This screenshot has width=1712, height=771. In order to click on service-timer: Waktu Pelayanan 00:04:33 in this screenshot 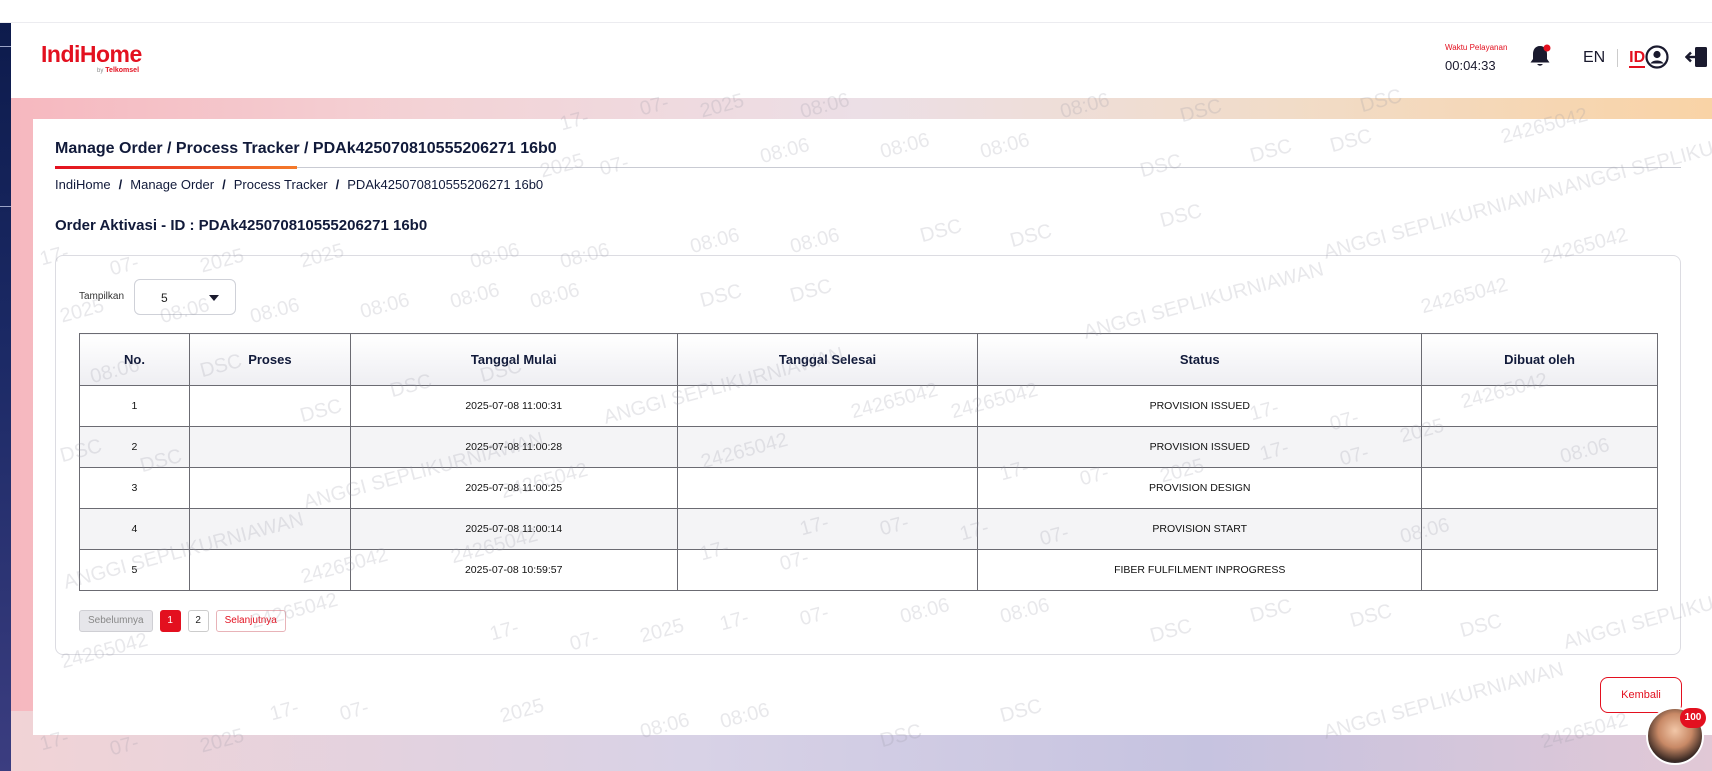, I will do `click(1485, 58)`.